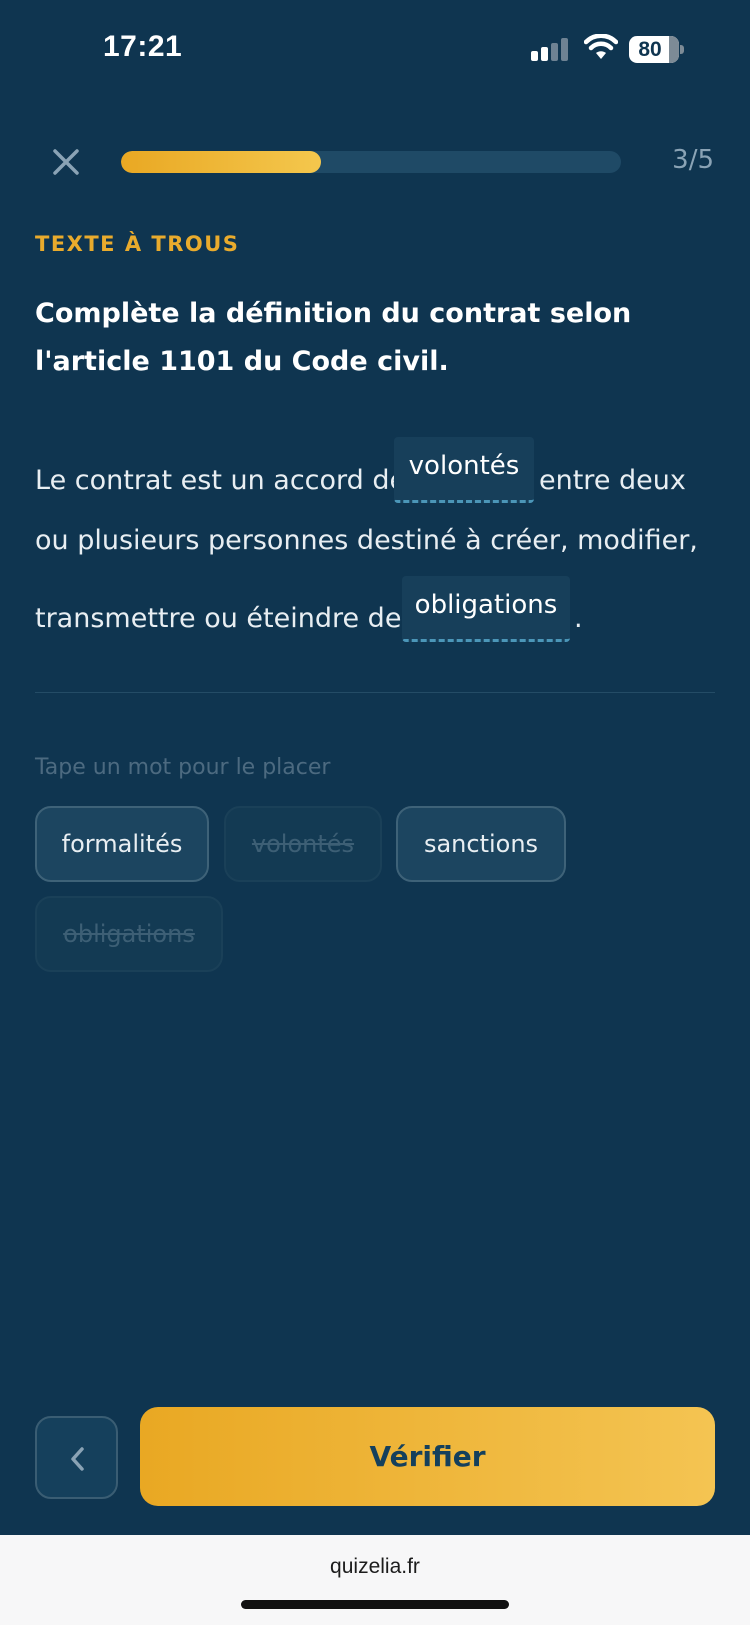  Describe the element at coordinates (137, 244) in the screenshot. I see `exercise-type-label: TEXTE À TROUS` at that location.